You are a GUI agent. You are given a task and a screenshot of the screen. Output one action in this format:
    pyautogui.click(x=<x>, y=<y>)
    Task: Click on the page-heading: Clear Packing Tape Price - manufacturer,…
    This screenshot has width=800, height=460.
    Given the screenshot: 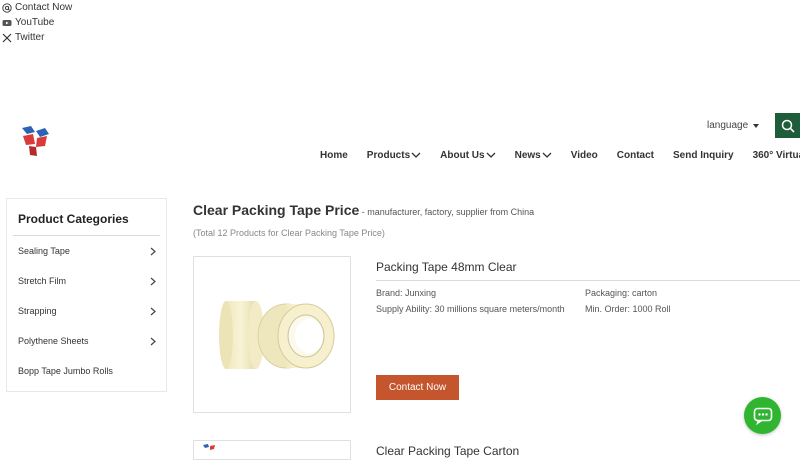 What is the action you would take?
    pyautogui.click(x=363, y=211)
    